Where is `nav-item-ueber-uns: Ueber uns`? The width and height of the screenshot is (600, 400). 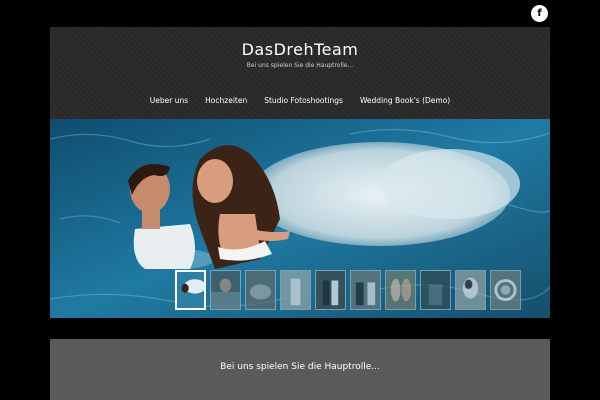 nav-item-ueber-uns: Ueber uns is located at coordinates (169, 100).